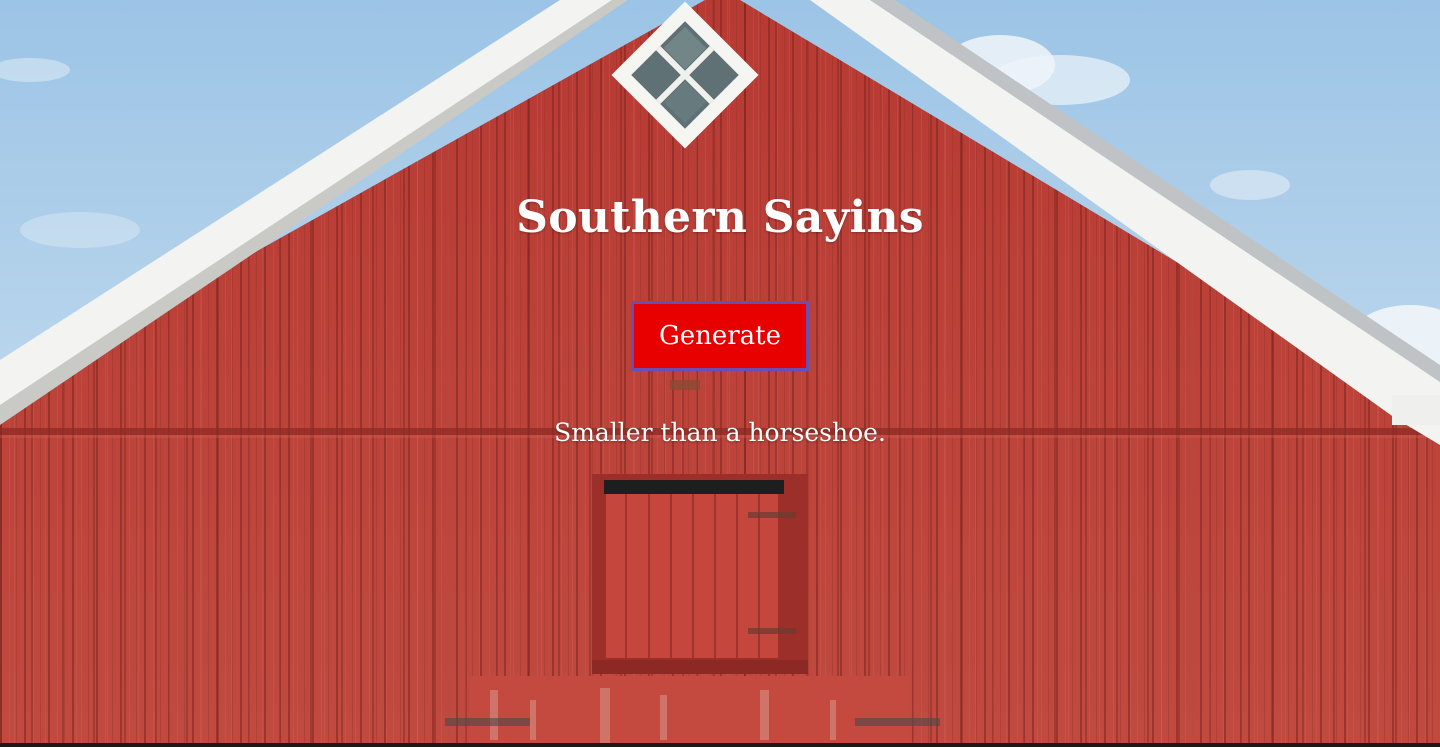  What do you see at coordinates (720, 336) in the screenshot?
I see `generate-button: Generate` at bounding box center [720, 336].